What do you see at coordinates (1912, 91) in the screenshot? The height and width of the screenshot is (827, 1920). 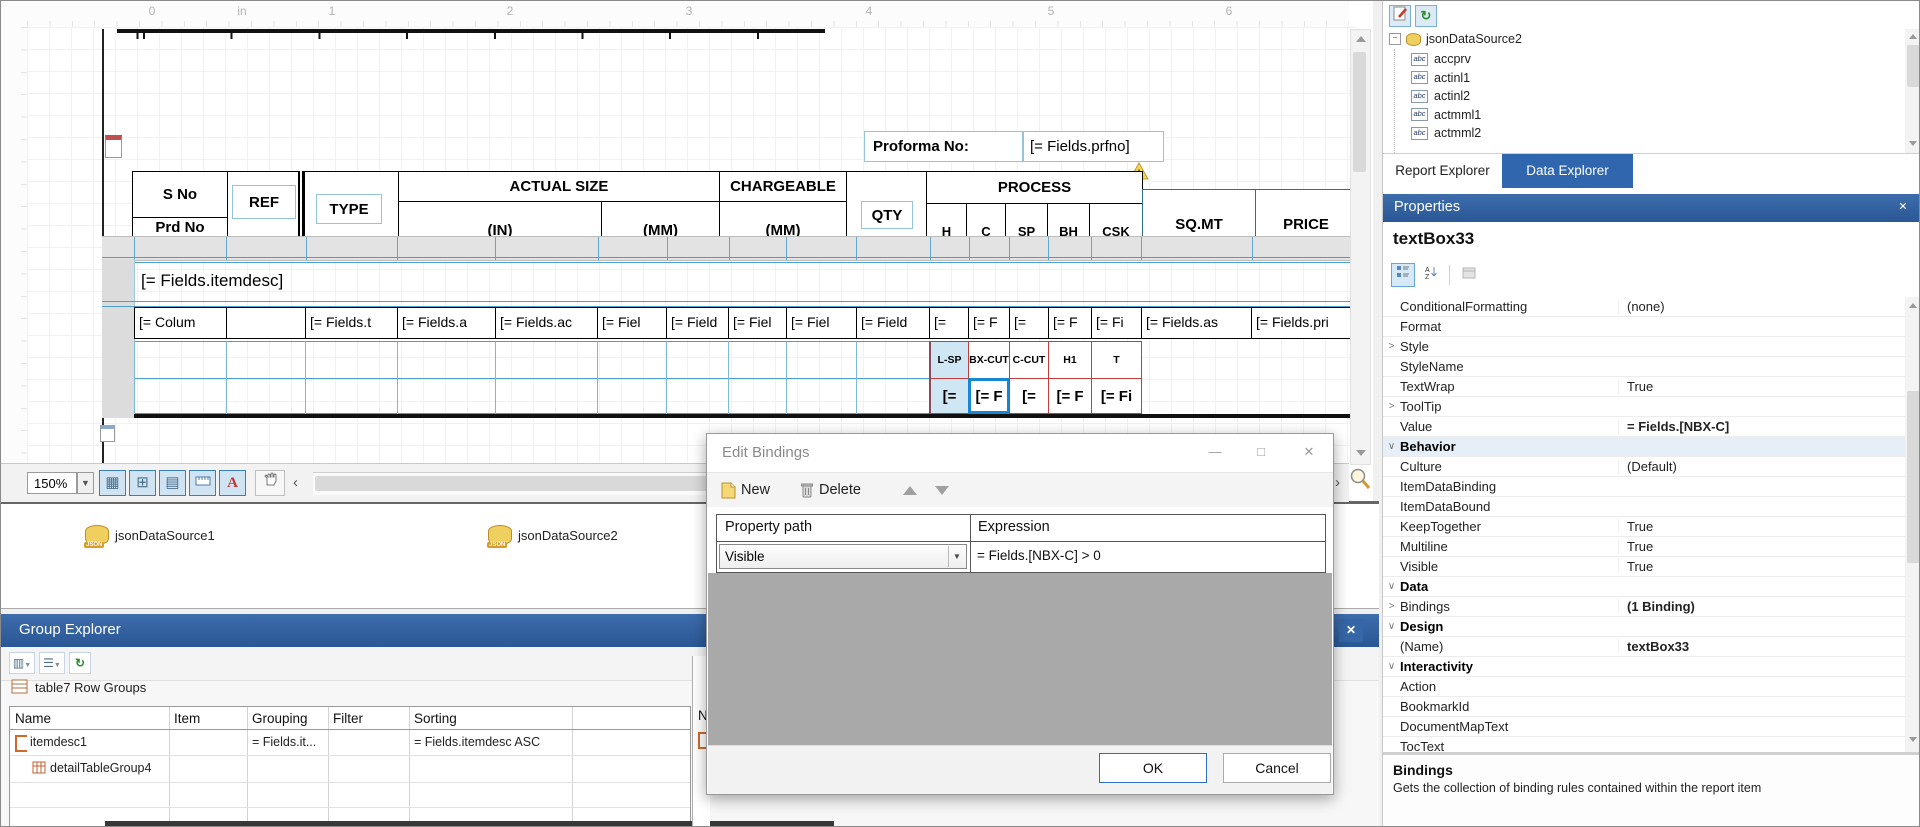 I see `tree-scrollbar` at bounding box center [1912, 91].